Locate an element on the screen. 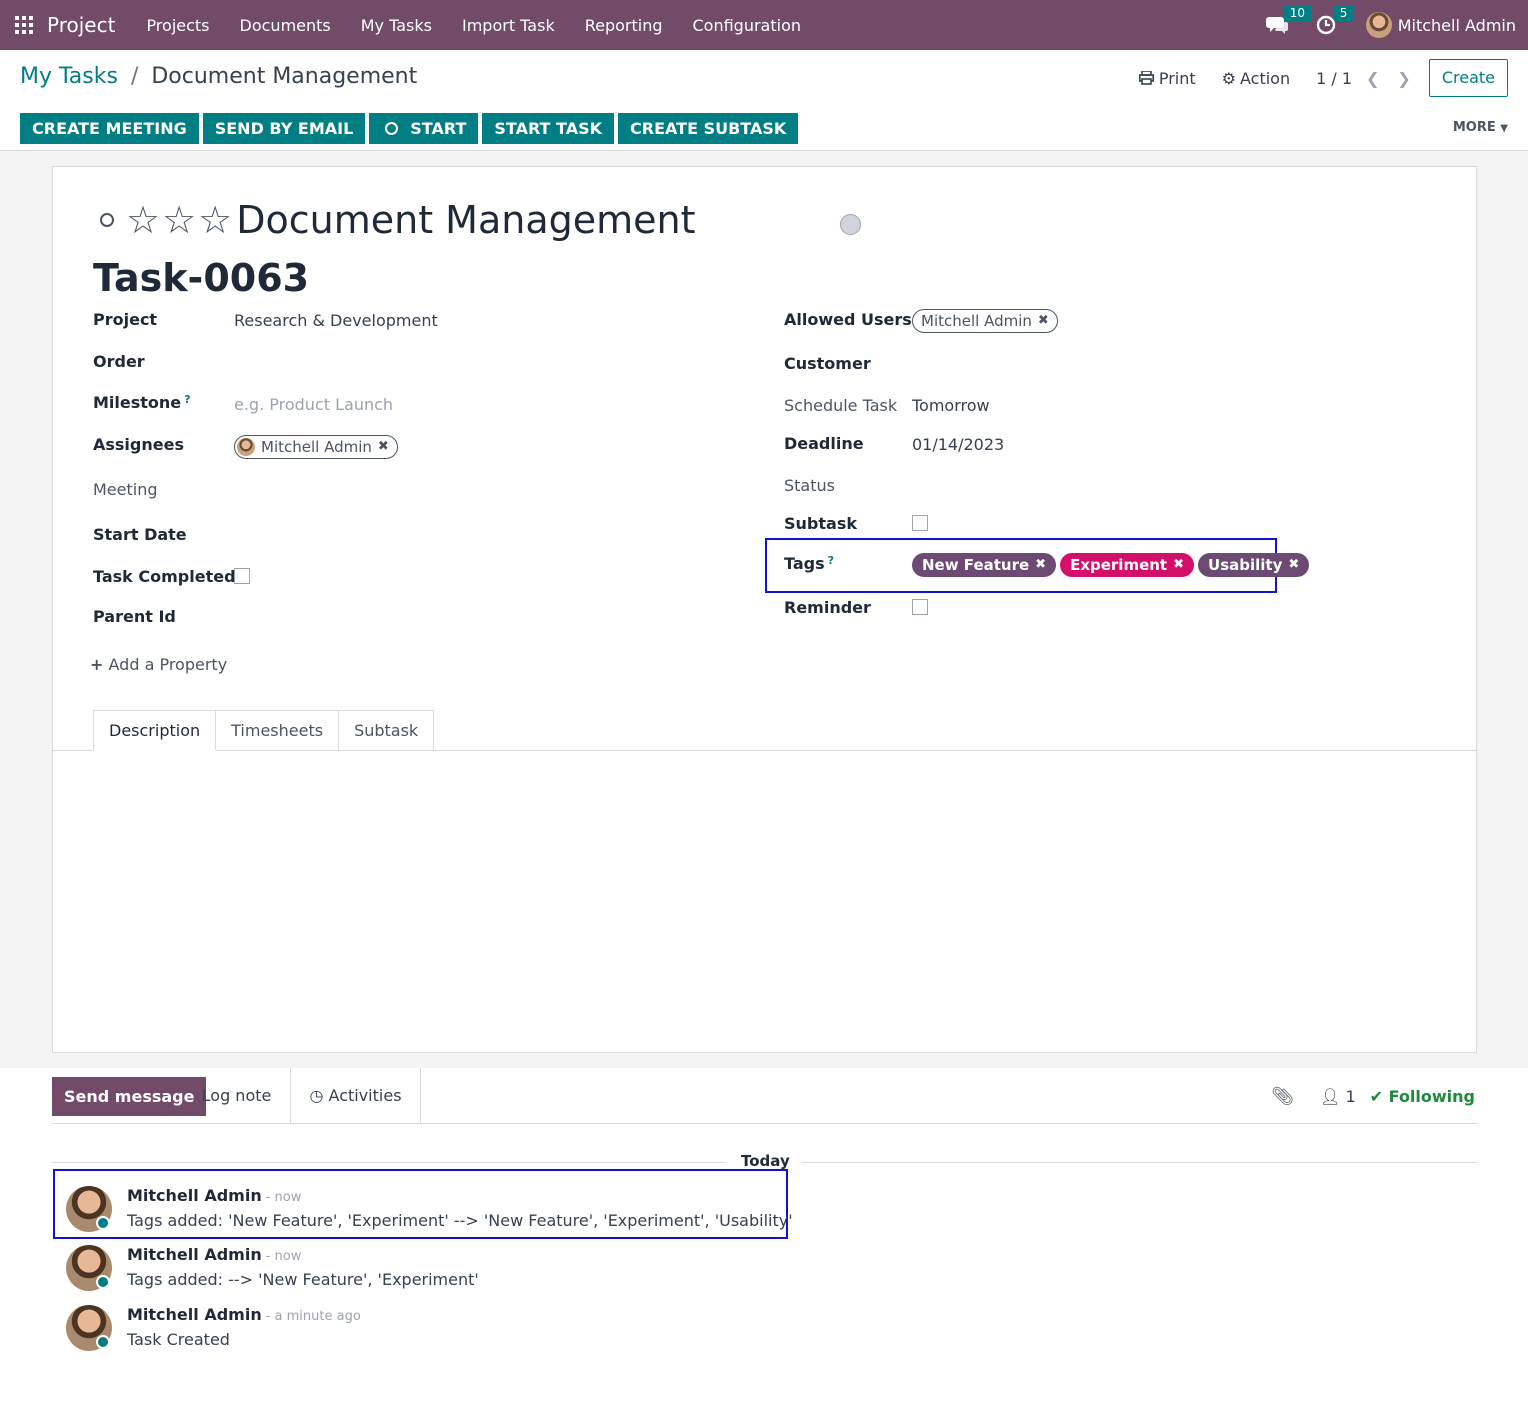  tag-experiment: Experiment ✖ is located at coordinates (1127, 565).